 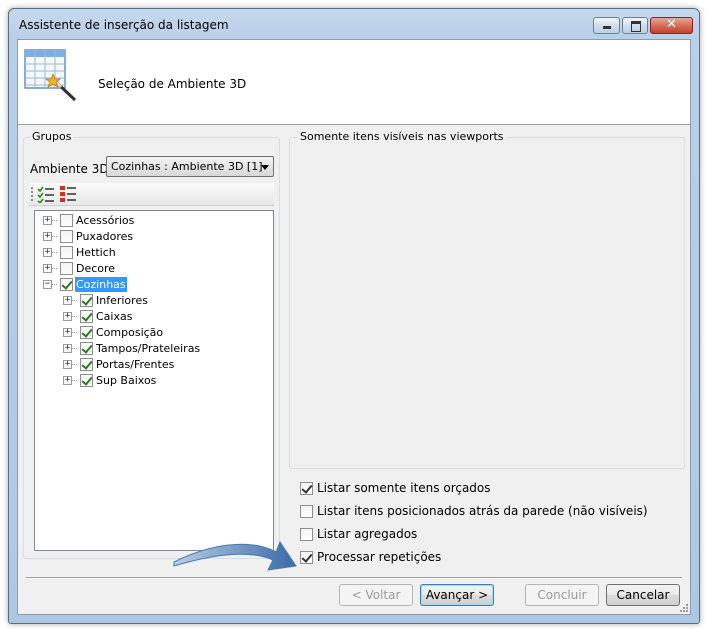 What do you see at coordinates (101, 284) in the screenshot?
I see `tree-node-label: Cozinhas` at bounding box center [101, 284].